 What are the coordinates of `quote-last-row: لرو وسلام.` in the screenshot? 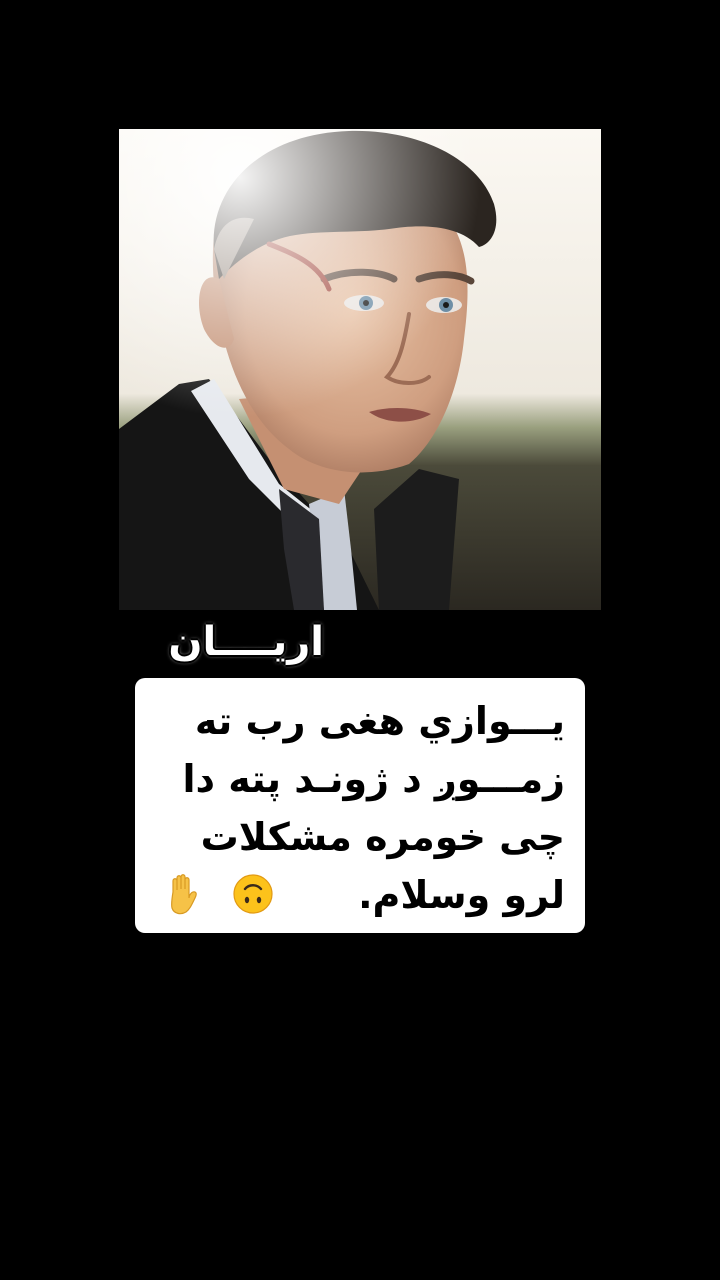 It's located at (360, 895).